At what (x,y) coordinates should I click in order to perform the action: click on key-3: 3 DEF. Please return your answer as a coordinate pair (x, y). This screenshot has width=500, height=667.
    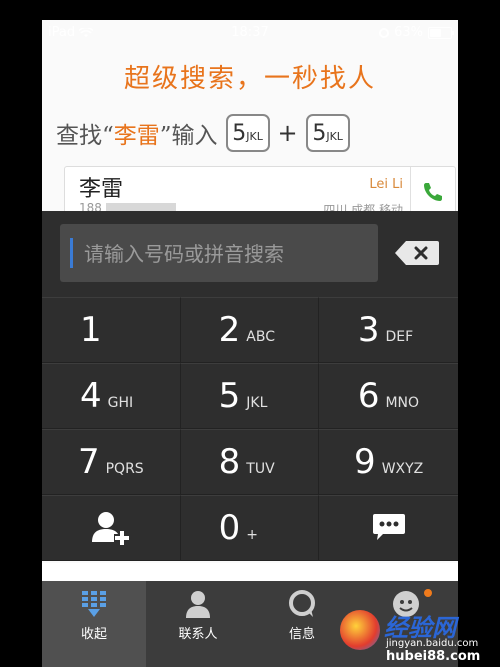
    Looking at the image, I should click on (388, 330).